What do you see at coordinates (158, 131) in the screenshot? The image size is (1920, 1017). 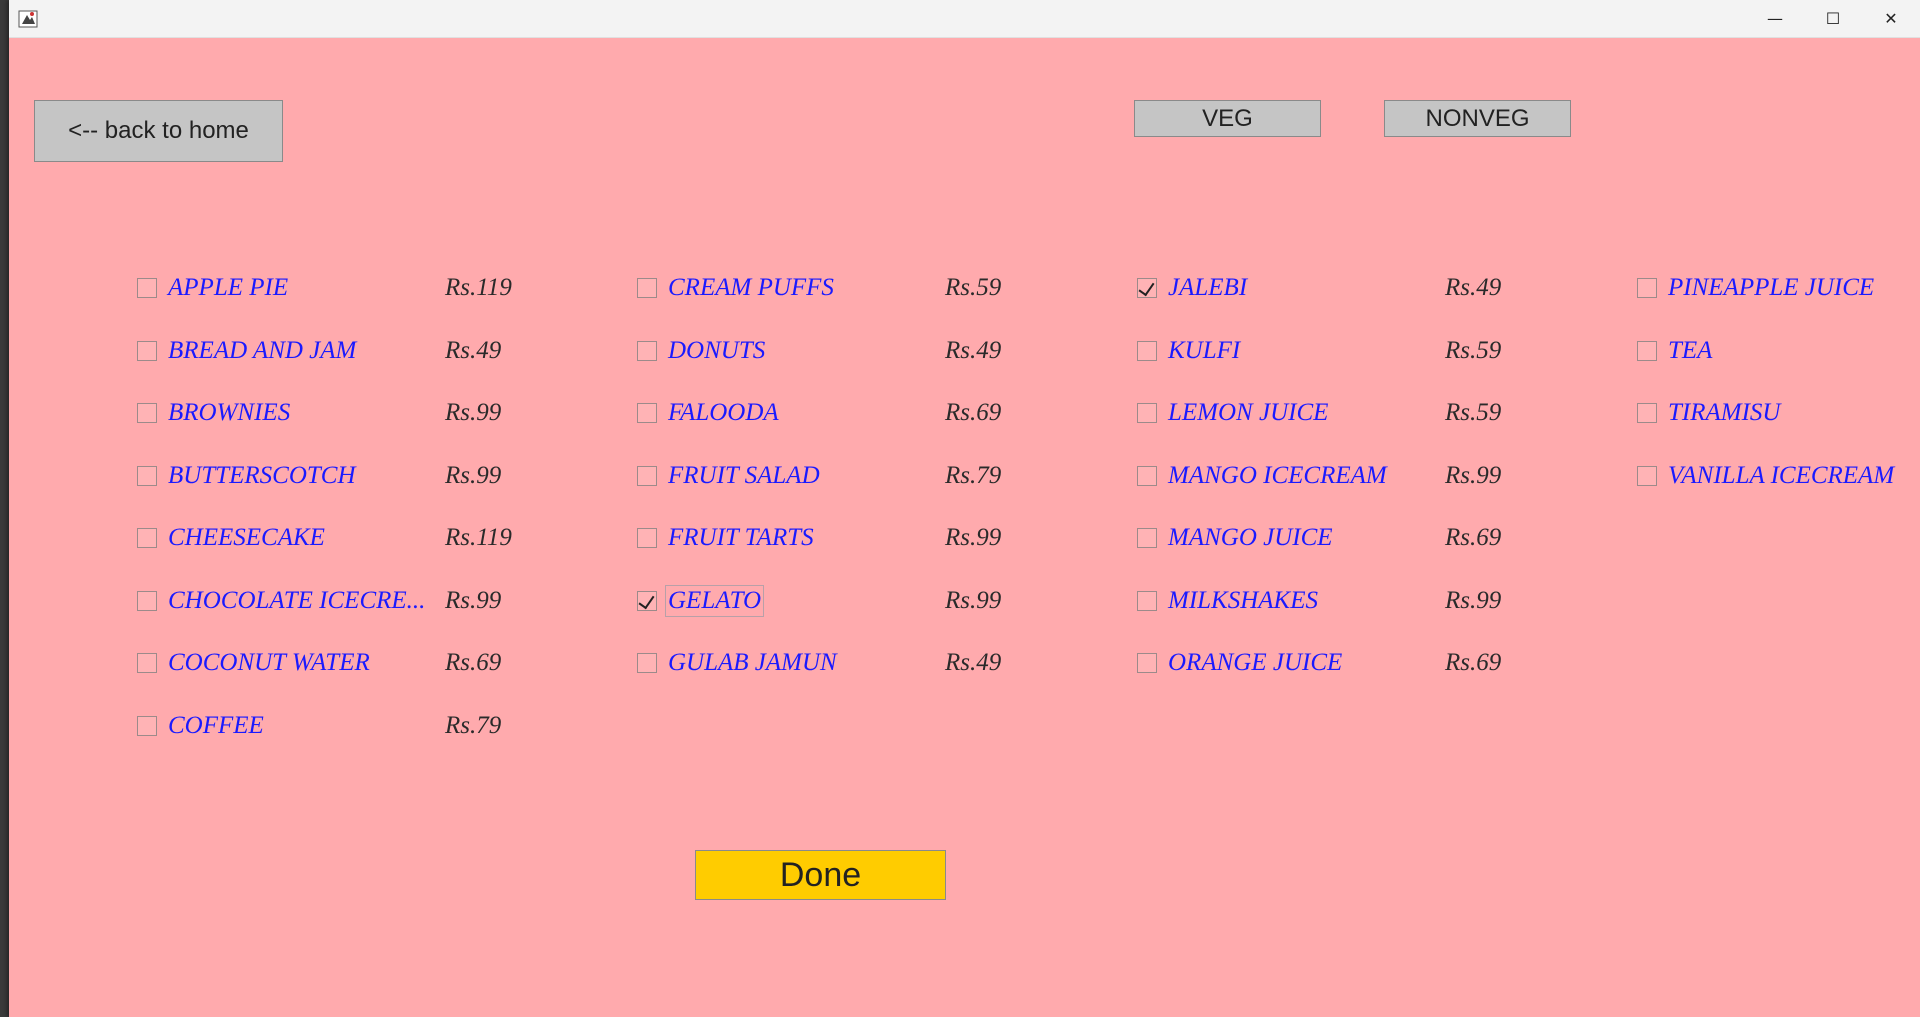 I see `back-to-home-button: <-- back to home` at bounding box center [158, 131].